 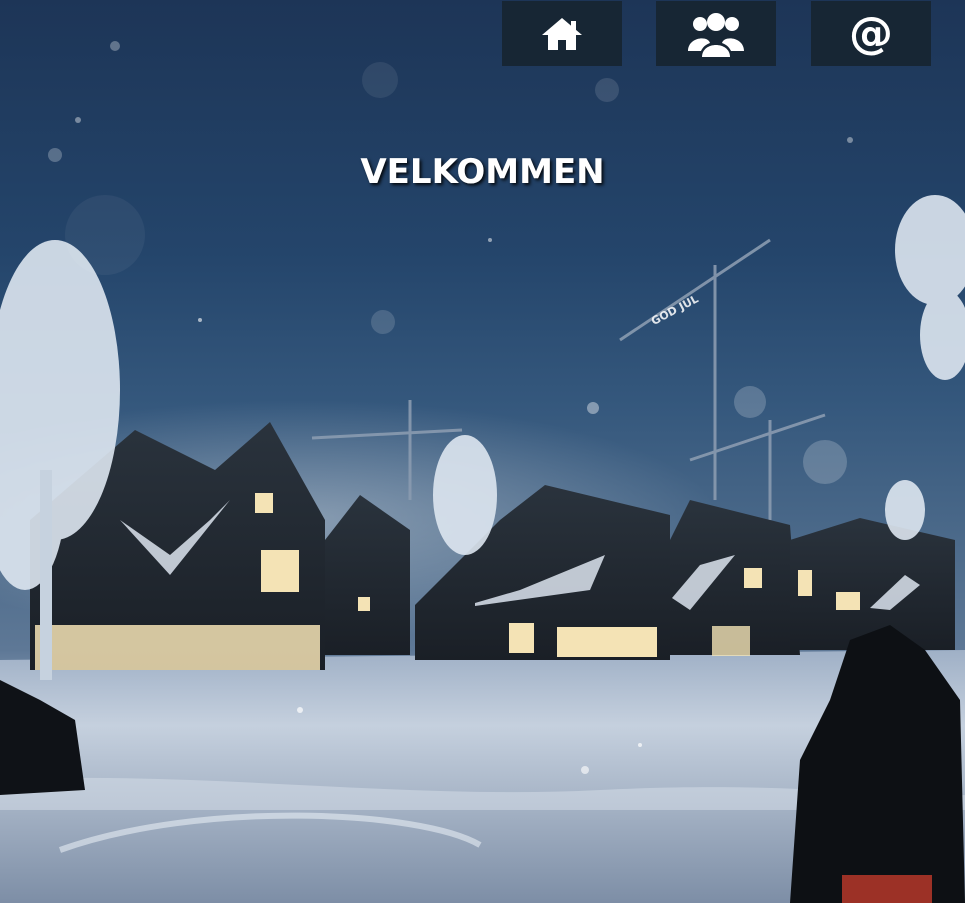 I want to click on crane-sign-text: GOD JUL, so click(x=674, y=310).